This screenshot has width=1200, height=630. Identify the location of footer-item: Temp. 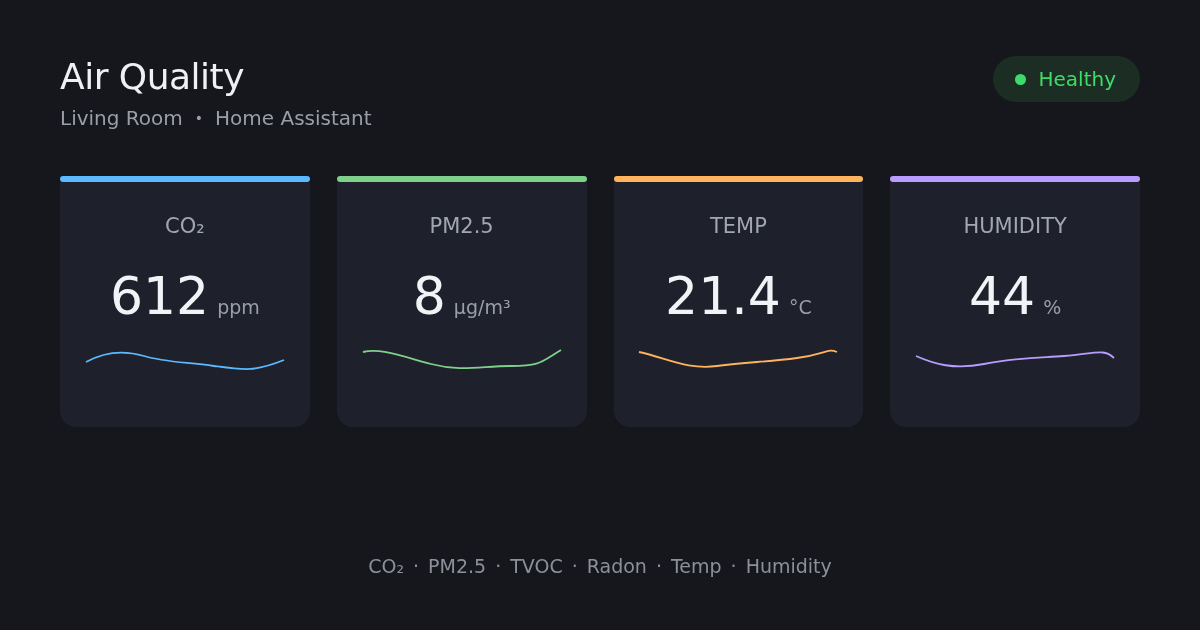
(696, 566).